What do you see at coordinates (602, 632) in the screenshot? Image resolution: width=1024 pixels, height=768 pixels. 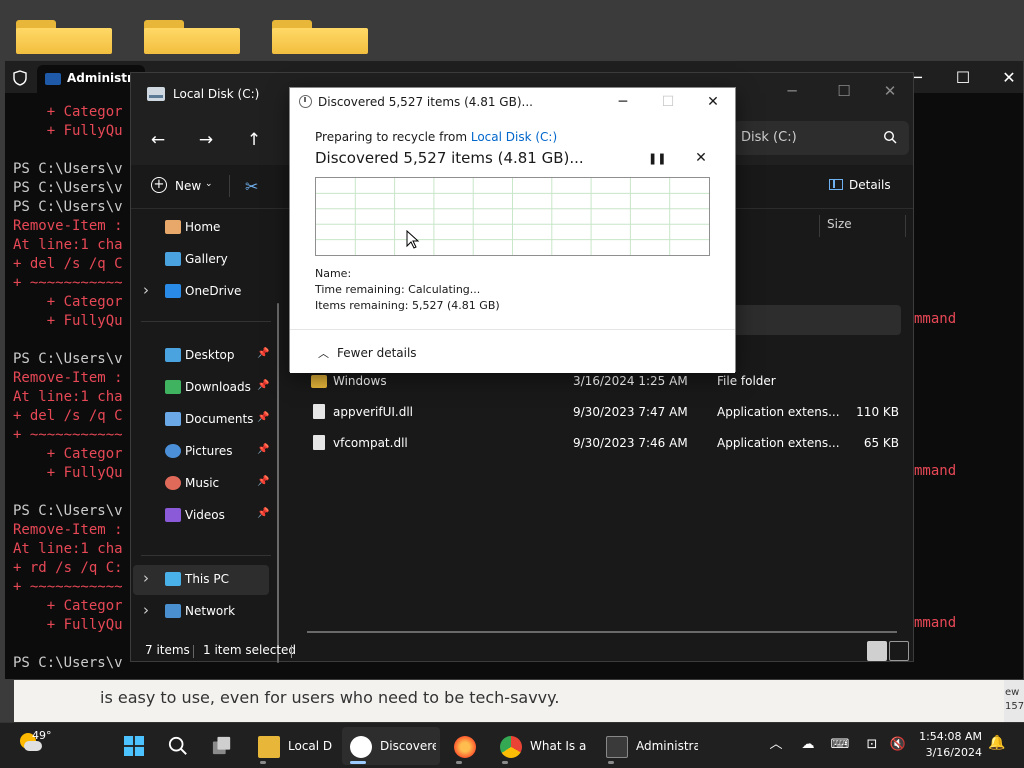 I see `horizontal-scrollbar` at bounding box center [602, 632].